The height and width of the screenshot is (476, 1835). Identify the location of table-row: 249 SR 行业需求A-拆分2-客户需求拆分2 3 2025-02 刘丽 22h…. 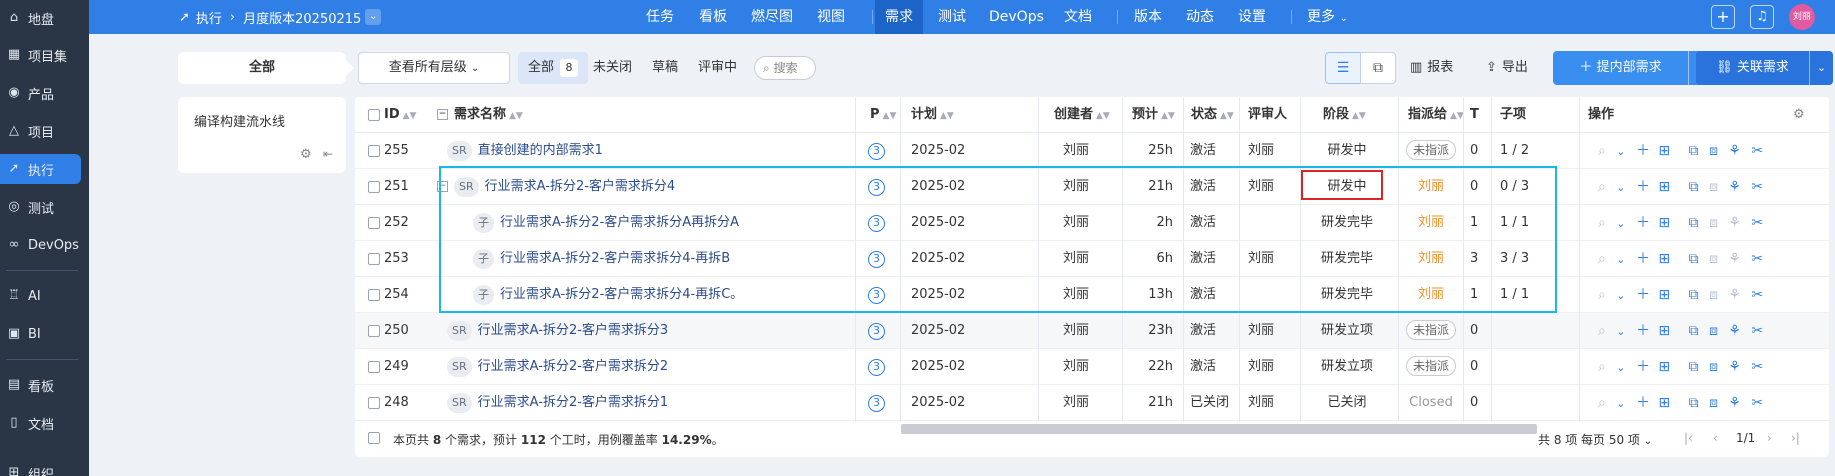
(1092, 367).